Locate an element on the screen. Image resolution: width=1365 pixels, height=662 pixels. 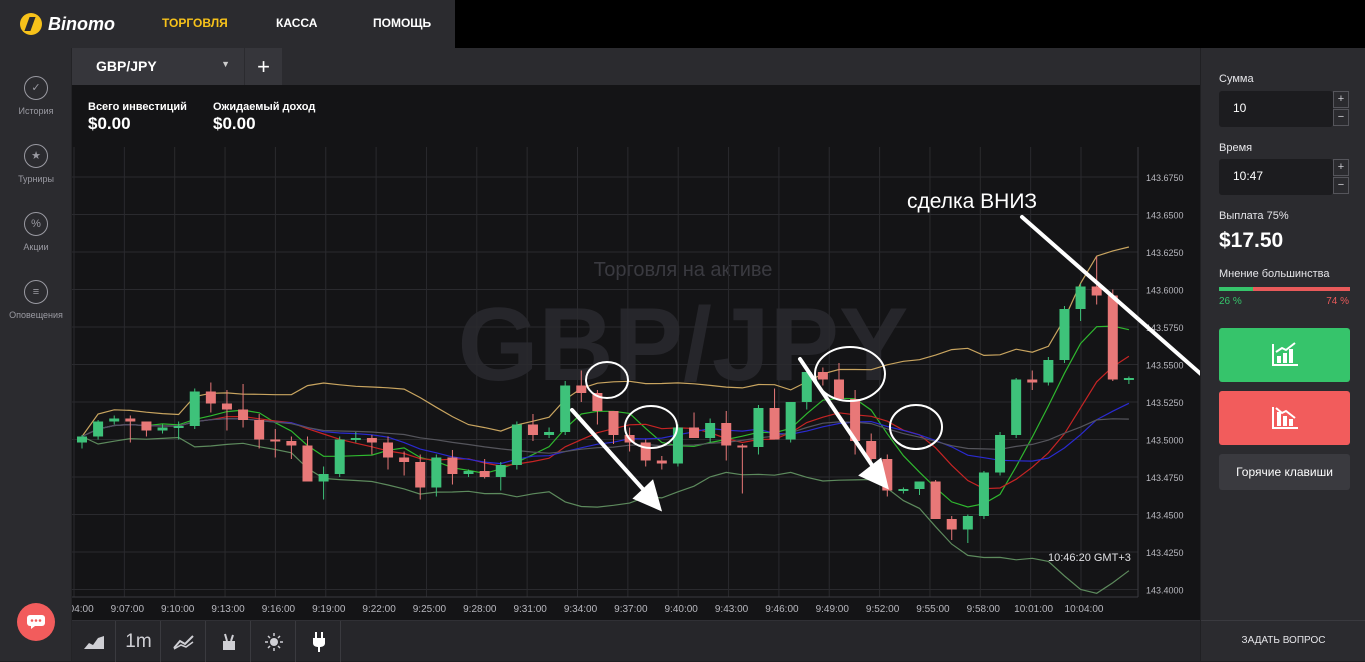
y-tick-label: 143.5500 is located at coordinates (1165, 366).